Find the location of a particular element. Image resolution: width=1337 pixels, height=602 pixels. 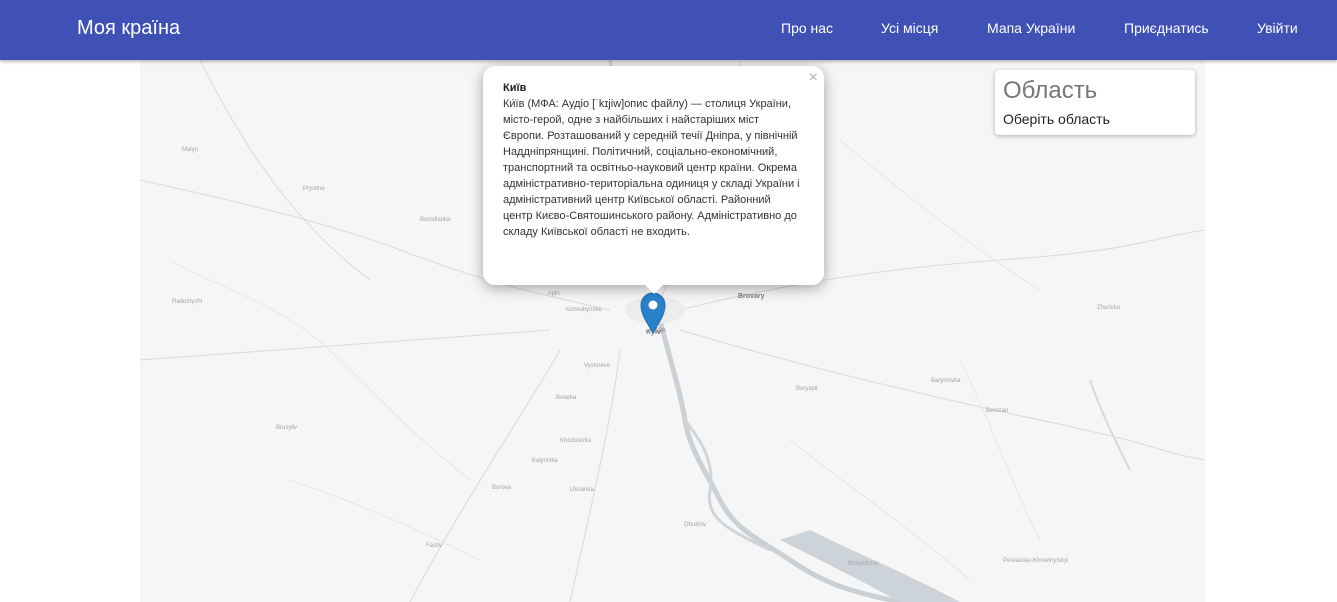

map-label-pereiaslav: Pereiaslav-Khmelnytskyi is located at coordinates (1036, 561).